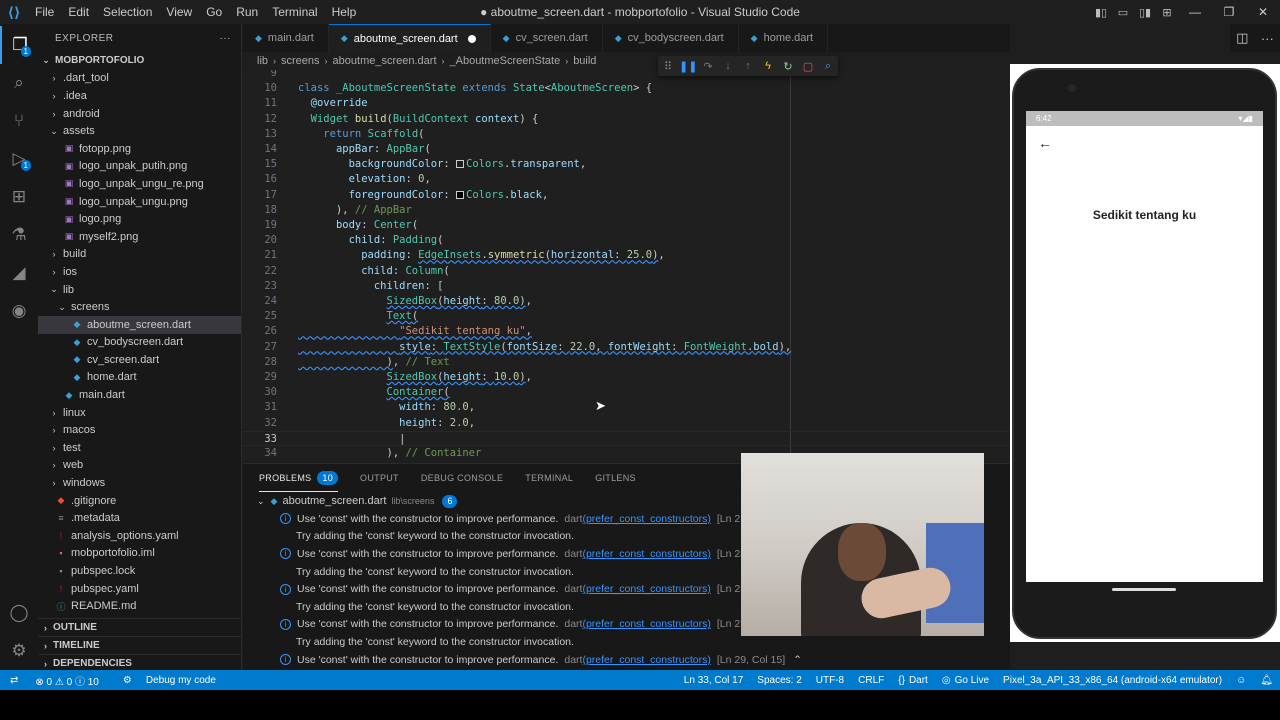  Describe the element at coordinates (139, 589) in the screenshot. I see `file-item: ! pubspec.yaml` at that location.